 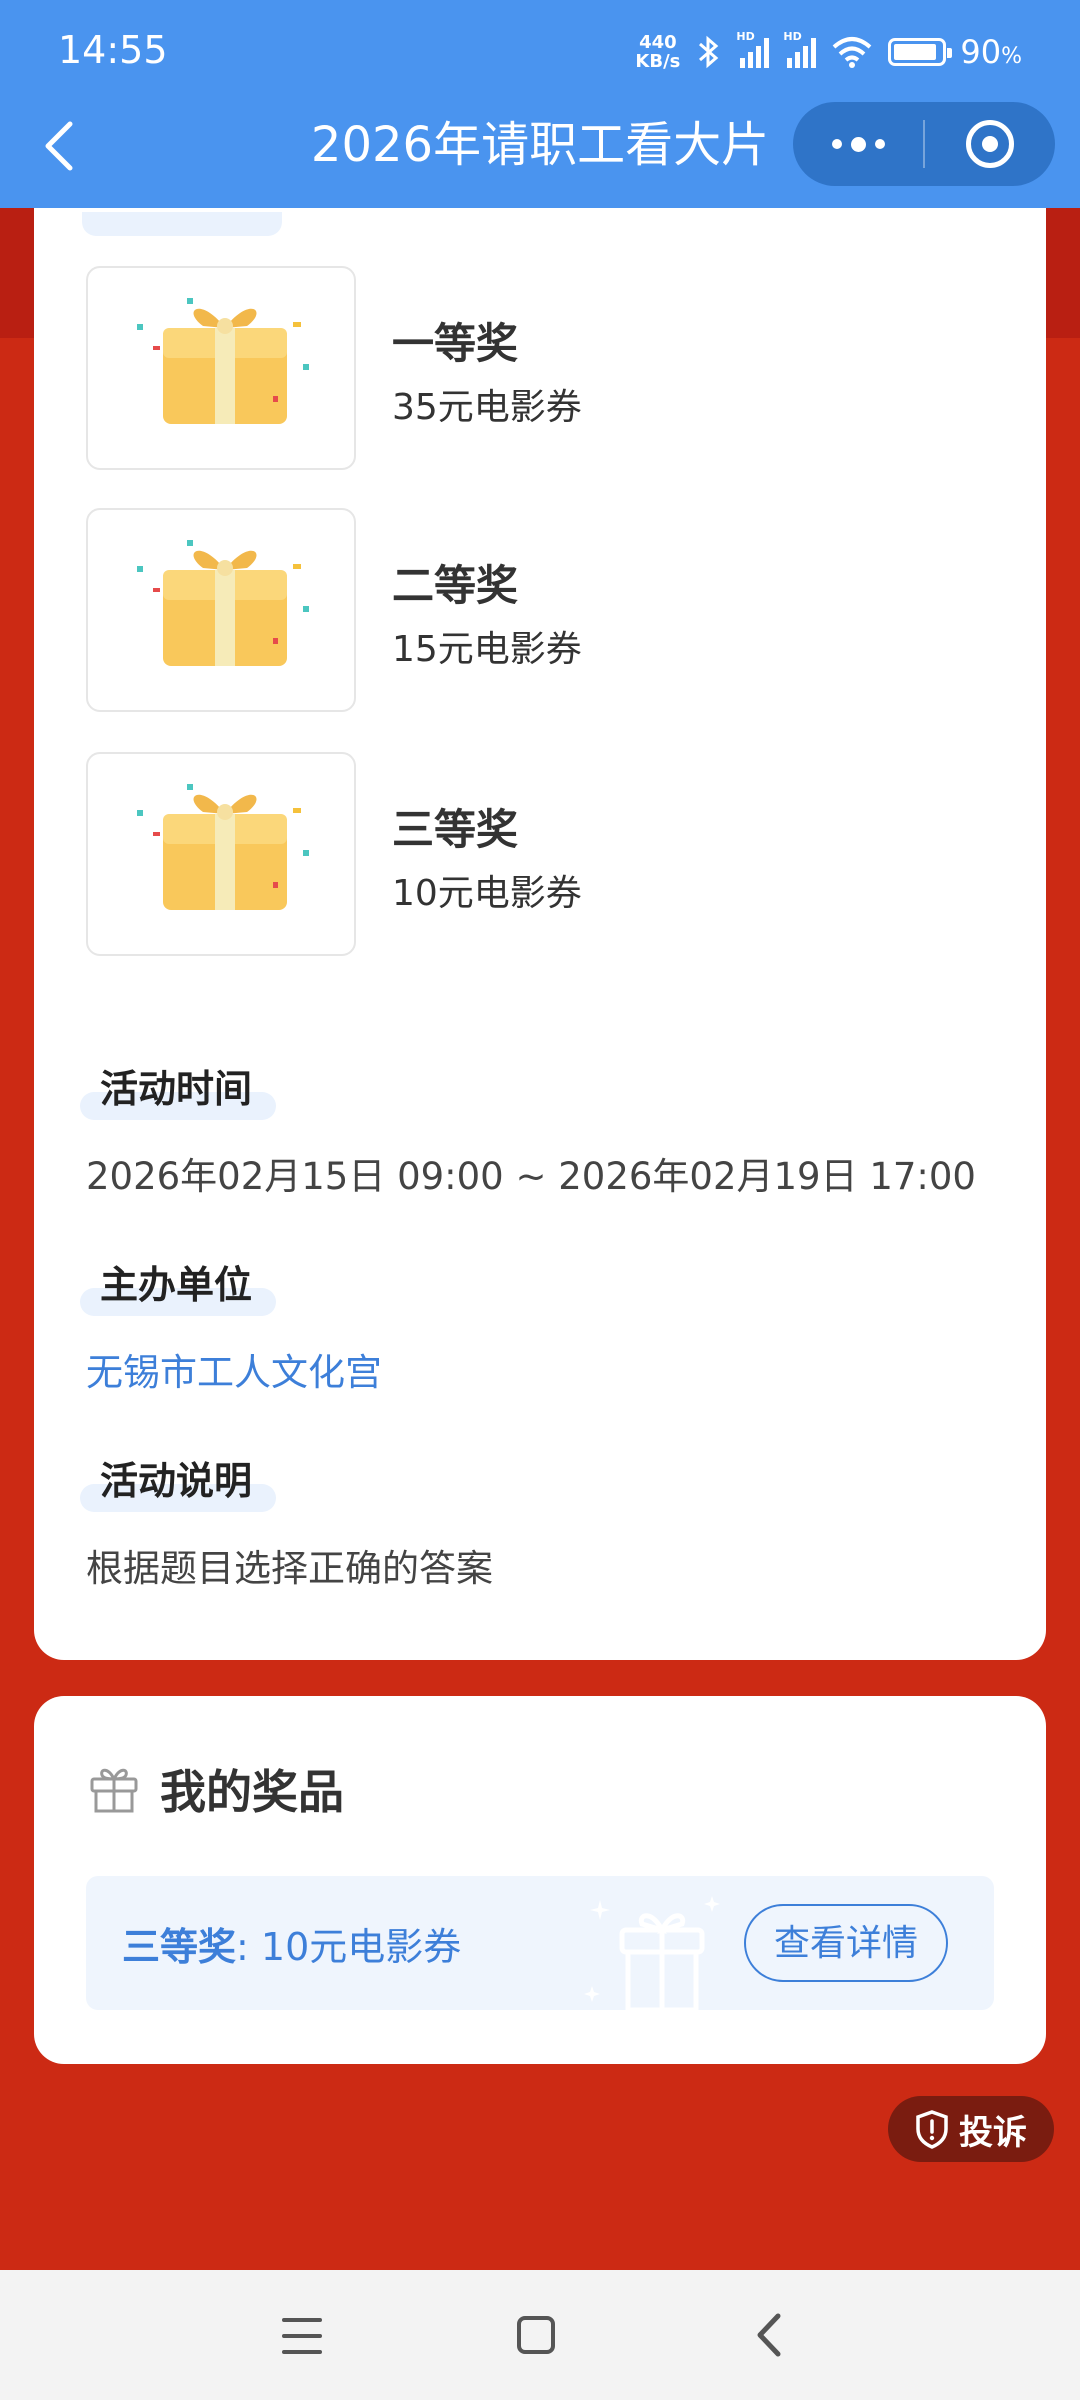 I want to click on prize-desc: 15元电影券, so click(x=487, y=649).